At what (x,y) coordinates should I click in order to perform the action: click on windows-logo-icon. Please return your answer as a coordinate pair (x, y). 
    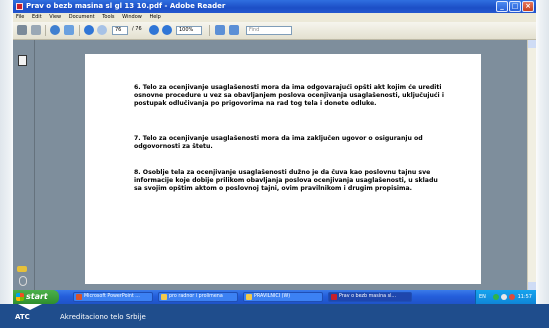
    Looking at the image, I should click on (20, 297).